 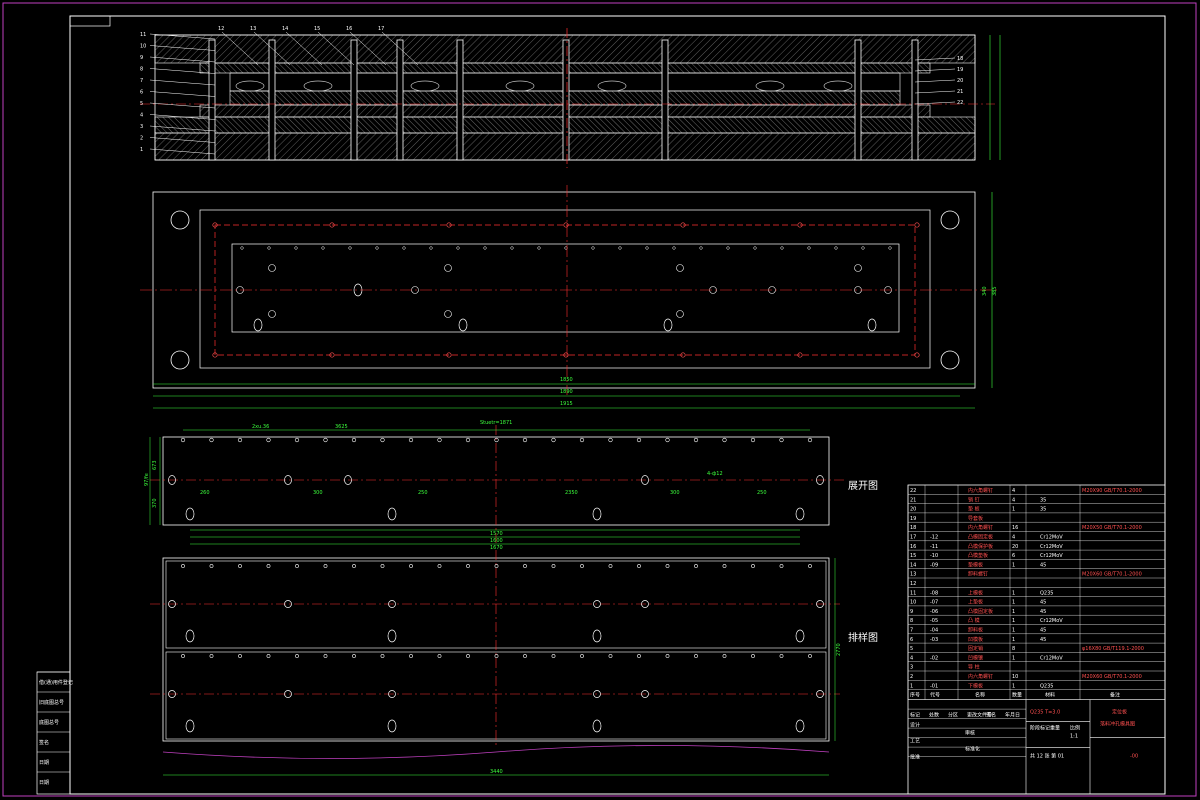 What do you see at coordinates (1112, 491) in the screenshot?
I see `bom-cell-note: M20X90 GB/T70.1-2000` at bounding box center [1112, 491].